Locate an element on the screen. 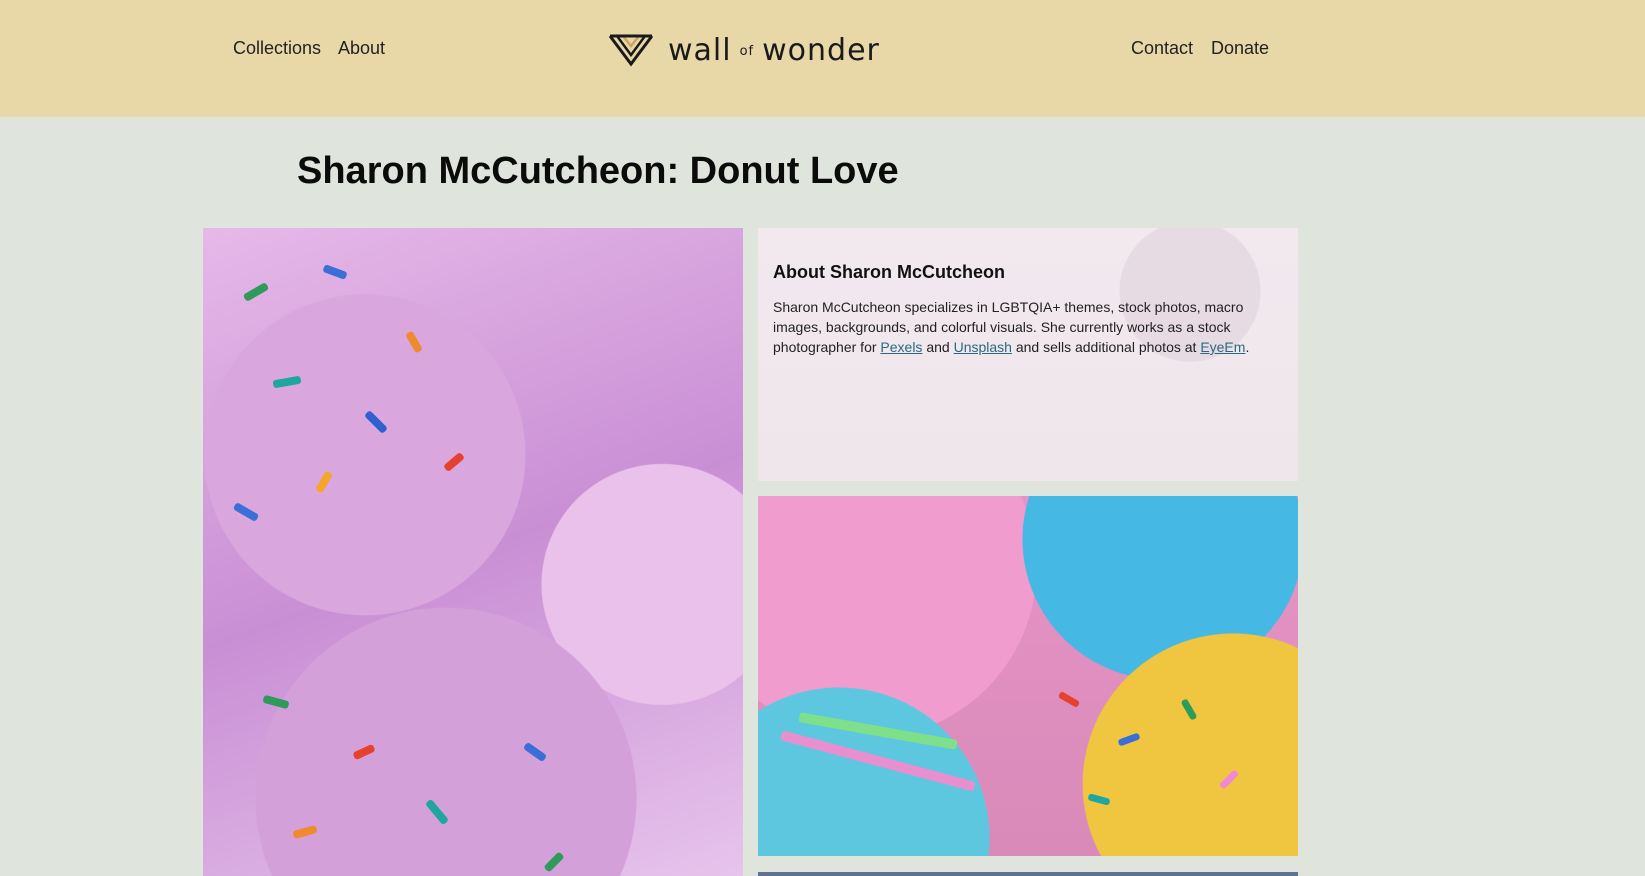  site-logo: wall of wonder is located at coordinates (758, 50).